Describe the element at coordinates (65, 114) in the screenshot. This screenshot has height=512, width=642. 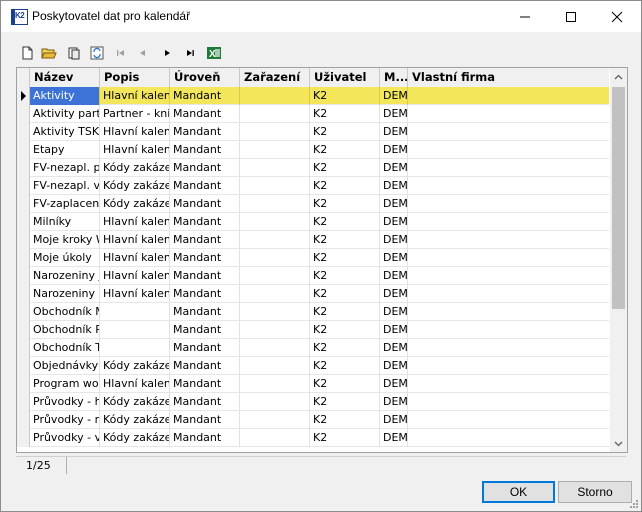
I see `cell-nazev: Aktivity partner` at that location.